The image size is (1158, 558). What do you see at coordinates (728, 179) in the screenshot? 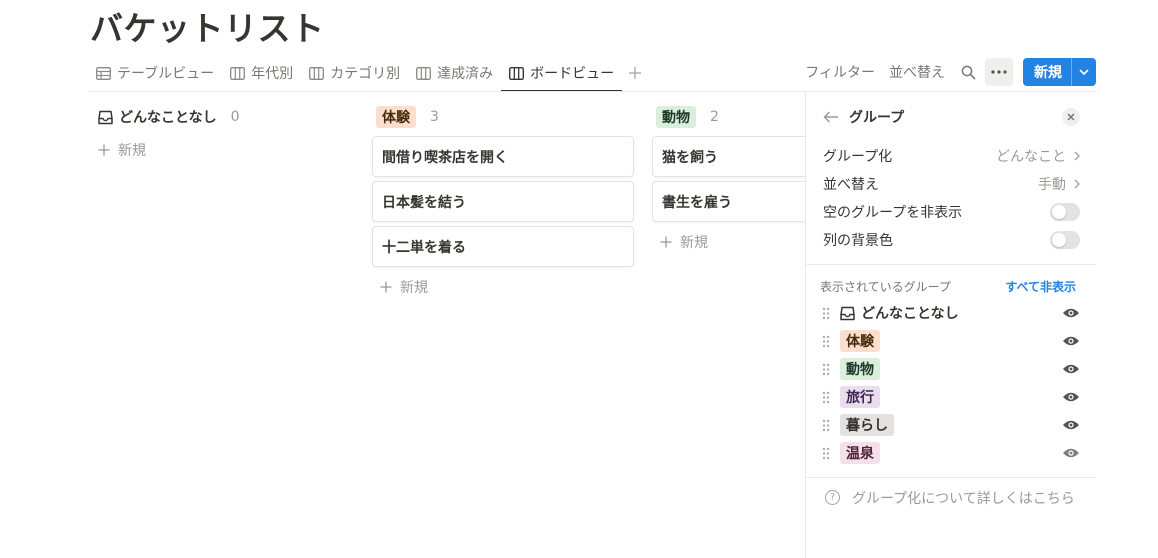
I see `board-column-animals: 動物 2 猫を飼う 書生を雇う 新規` at bounding box center [728, 179].